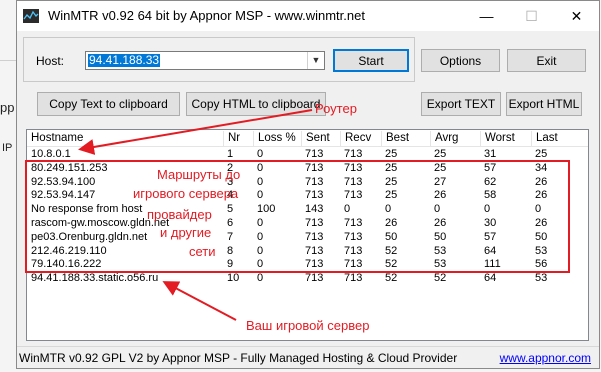 This screenshot has width=601, height=372. Describe the element at coordinates (315, 60) in the screenshot. I see `chevron-down-icon: ▼` at that location.